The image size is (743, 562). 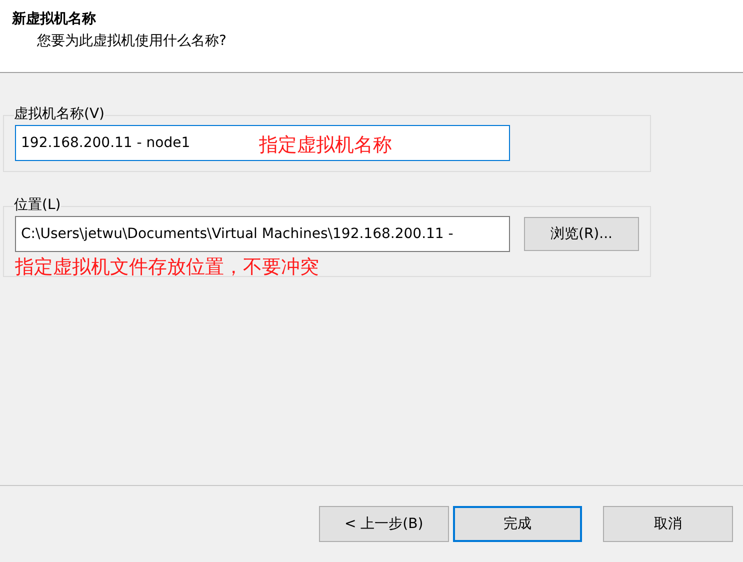 What do you see at coordinates (517, 524) in the screenshot?
I see `dialog-button: 完成` at bounding box center [517, 524].